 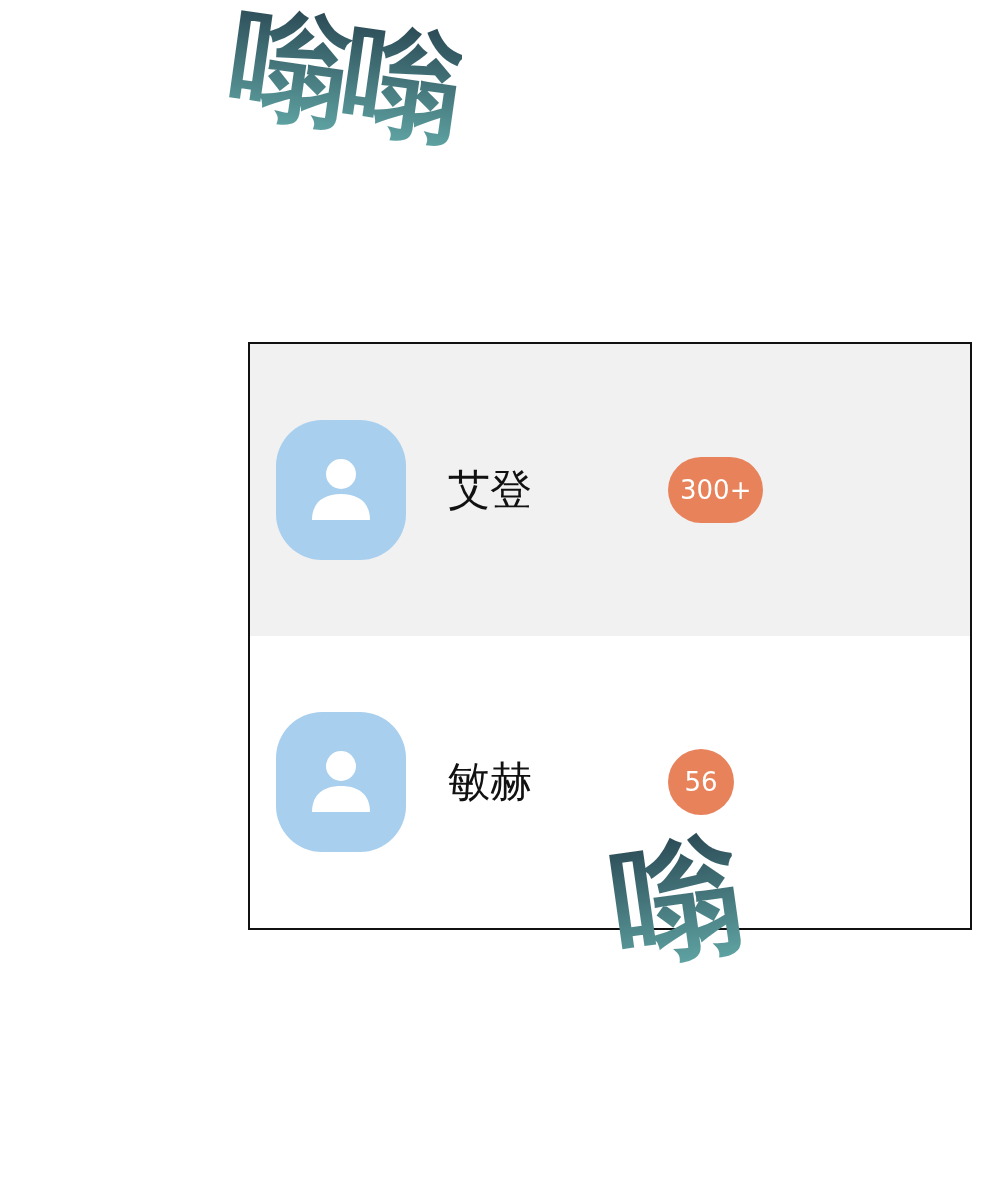 I want to click on contact-name: 敏赫, so click(x=490, y=782).